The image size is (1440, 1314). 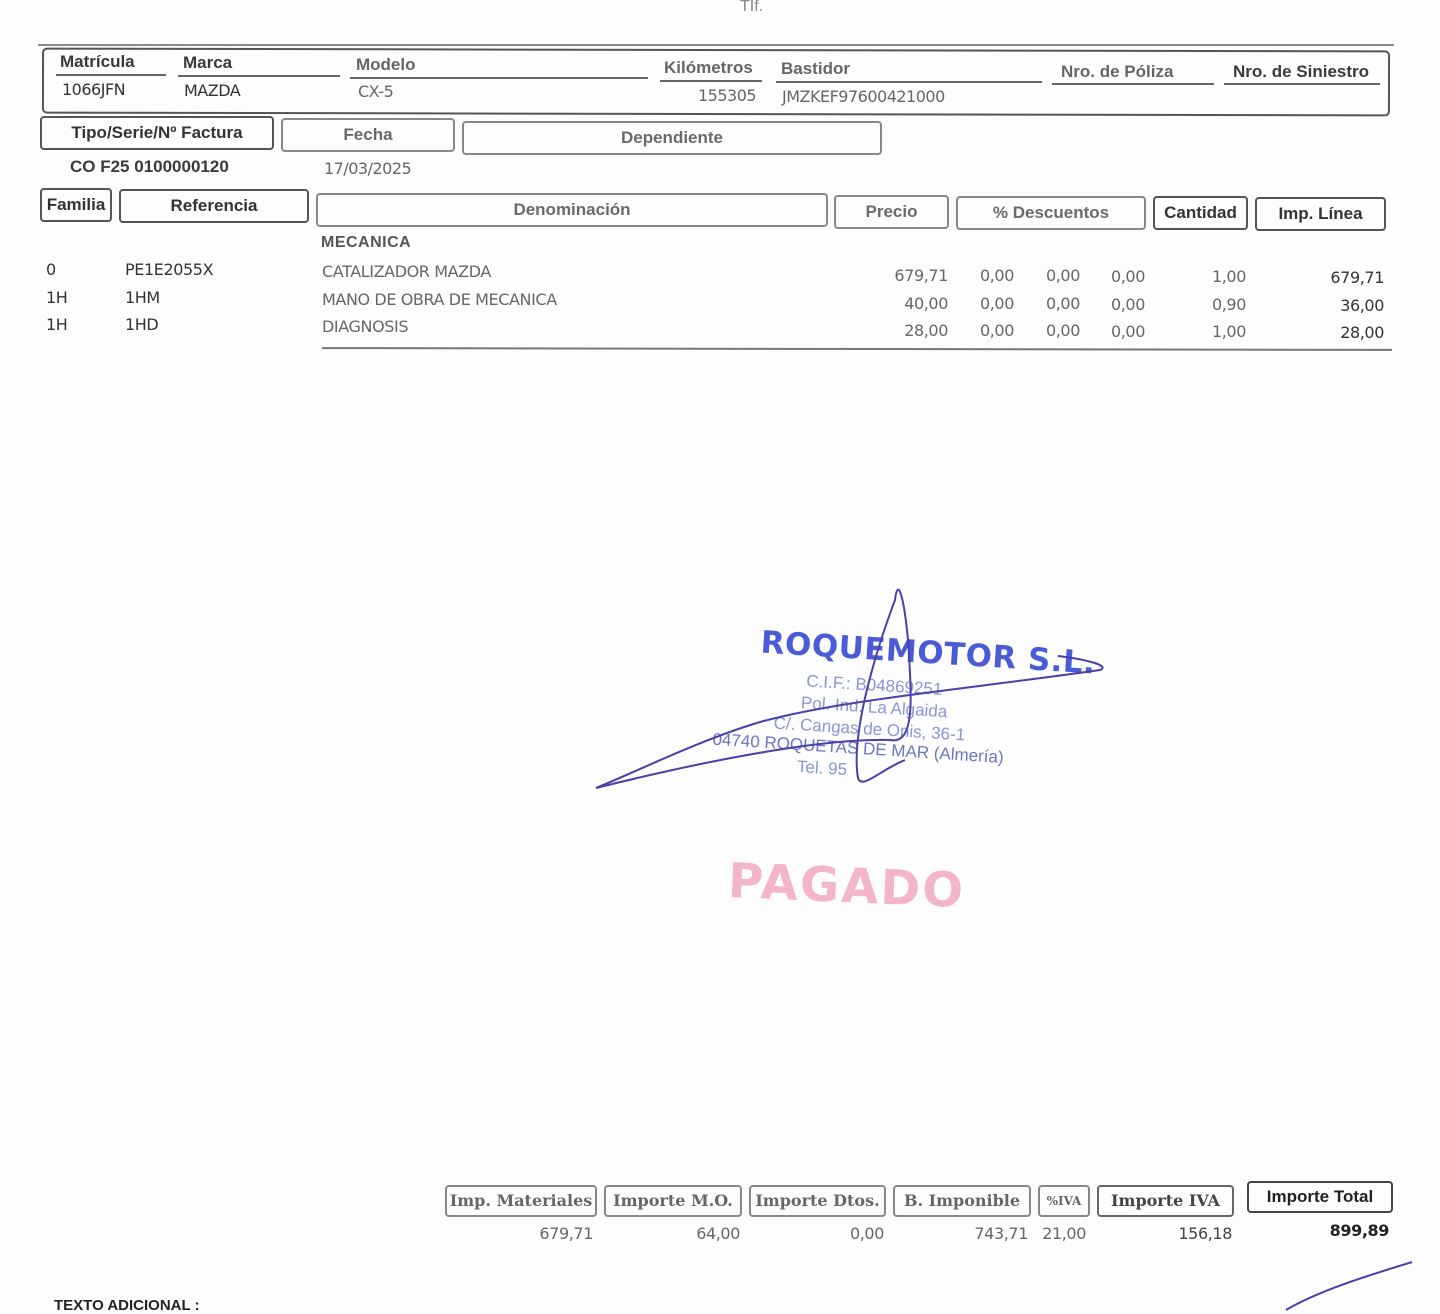 What do you see at coordinates (1301, 71) in the screenshot?
I see `header-siniestro: Nro. de Siniestro` at bounding box center [1301, 71].